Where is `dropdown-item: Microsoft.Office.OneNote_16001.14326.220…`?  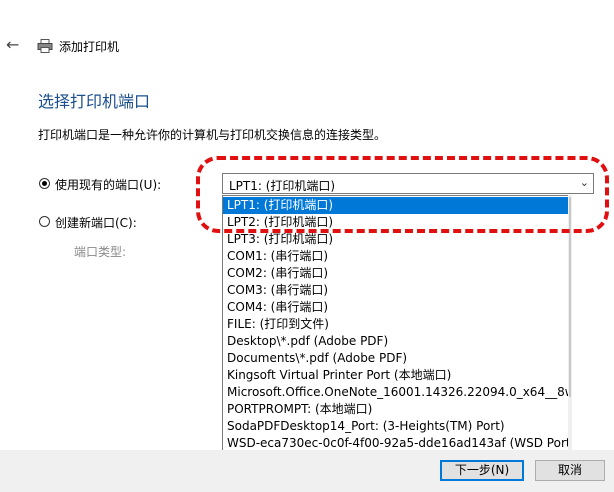
dropdown-item: Microsoft.Office.OneNote_16001.14326.220… is located at coordinates (395, 392).